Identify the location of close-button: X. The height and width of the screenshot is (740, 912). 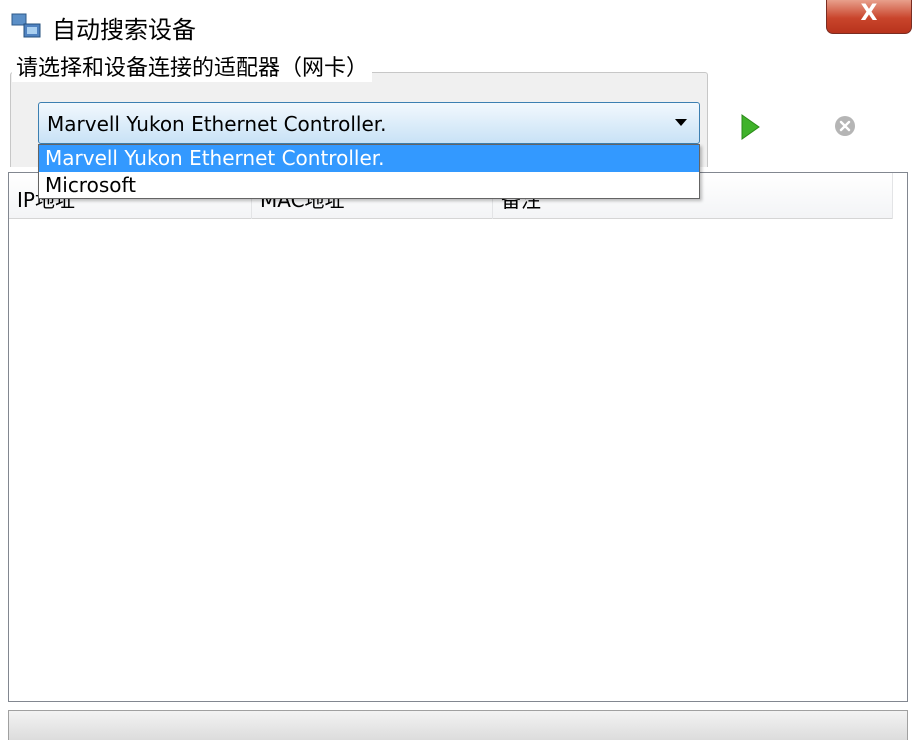
(869, 17).